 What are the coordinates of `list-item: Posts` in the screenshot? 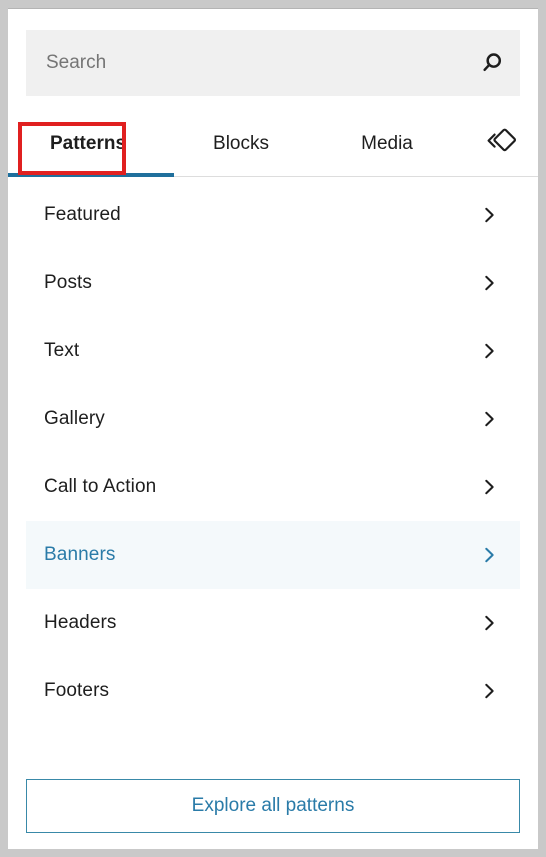 It's located at (273, 283).